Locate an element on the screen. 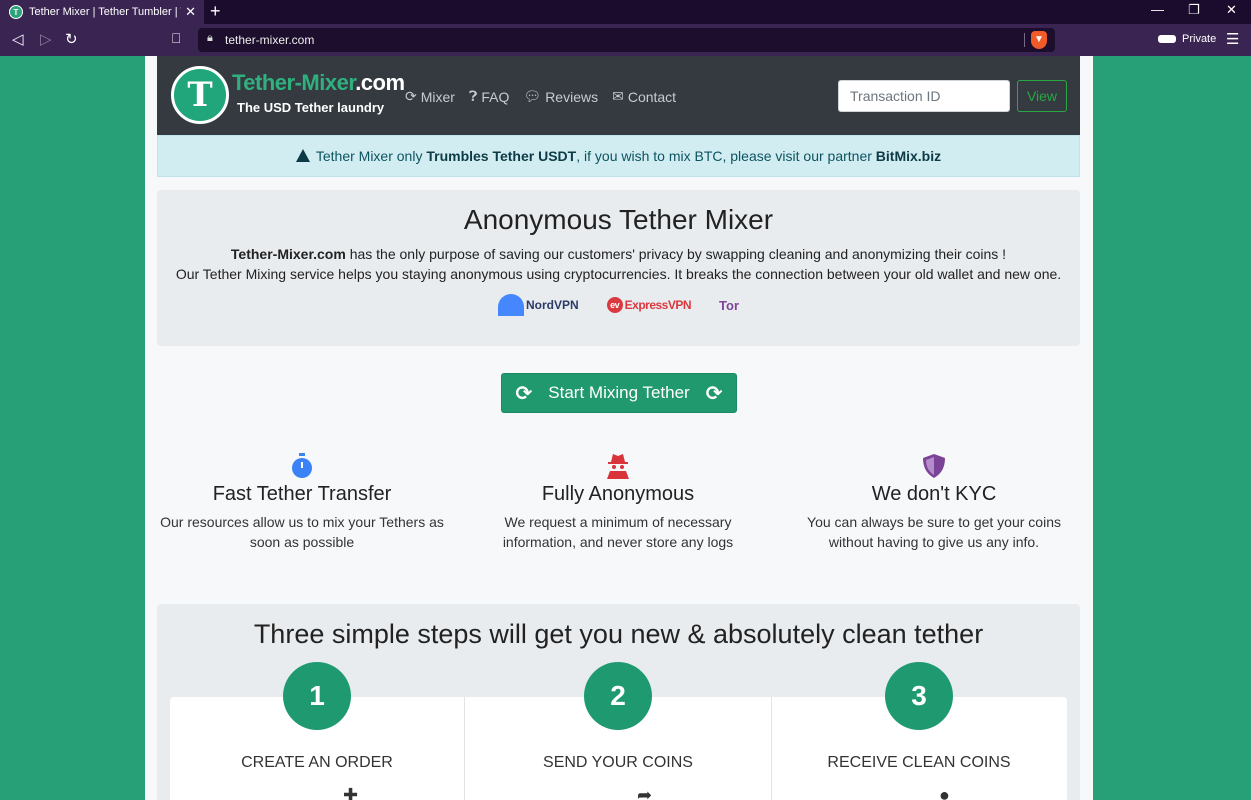 This screenshot has height=800, width=1251. nordvpn-mountain-icon is located at coordinates (510, 305).